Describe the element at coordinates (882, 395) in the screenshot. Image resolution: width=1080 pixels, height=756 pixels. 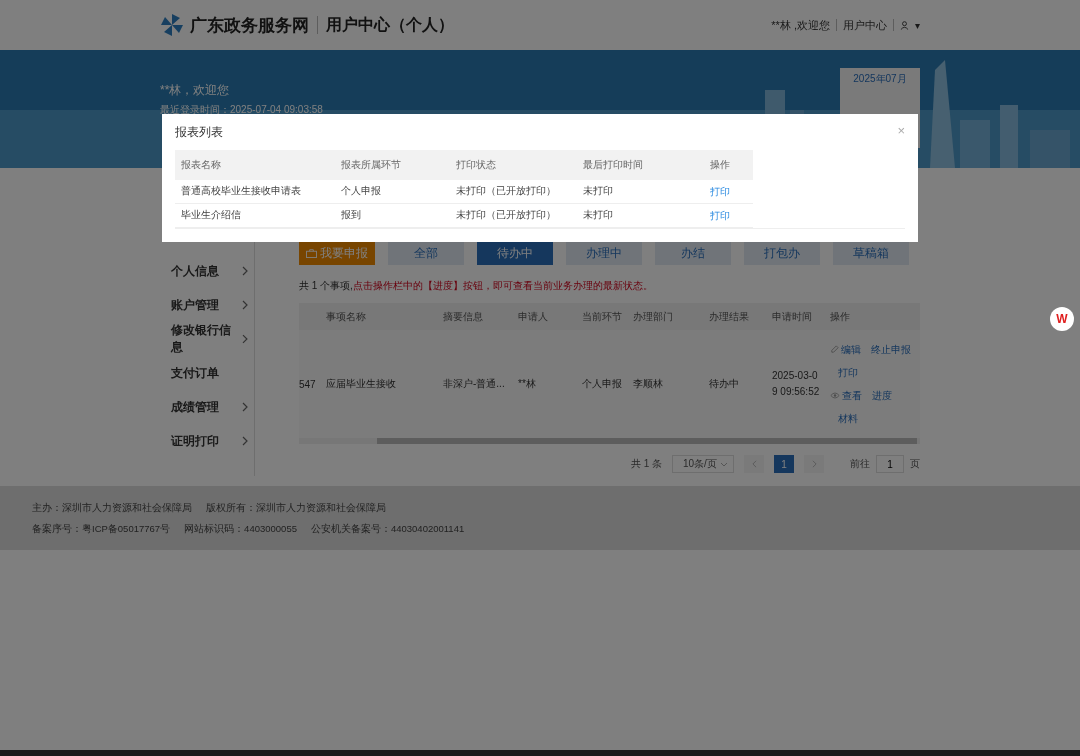
I see `action-link: 进度` at that location.